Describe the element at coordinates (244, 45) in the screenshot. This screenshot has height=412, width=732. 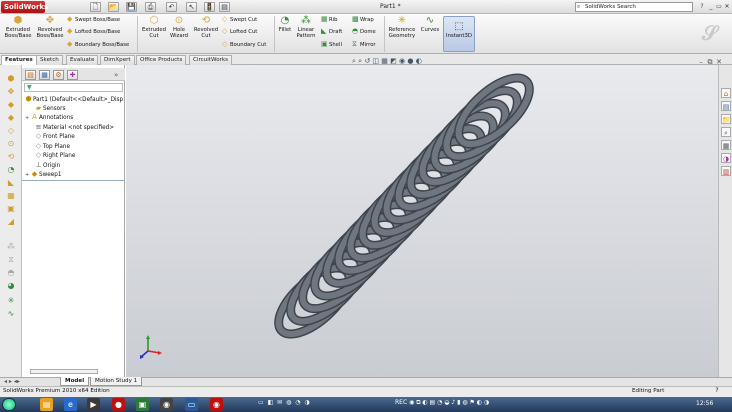
I see `boundary-cut-button: ◇ Boundary Cut` at that location.